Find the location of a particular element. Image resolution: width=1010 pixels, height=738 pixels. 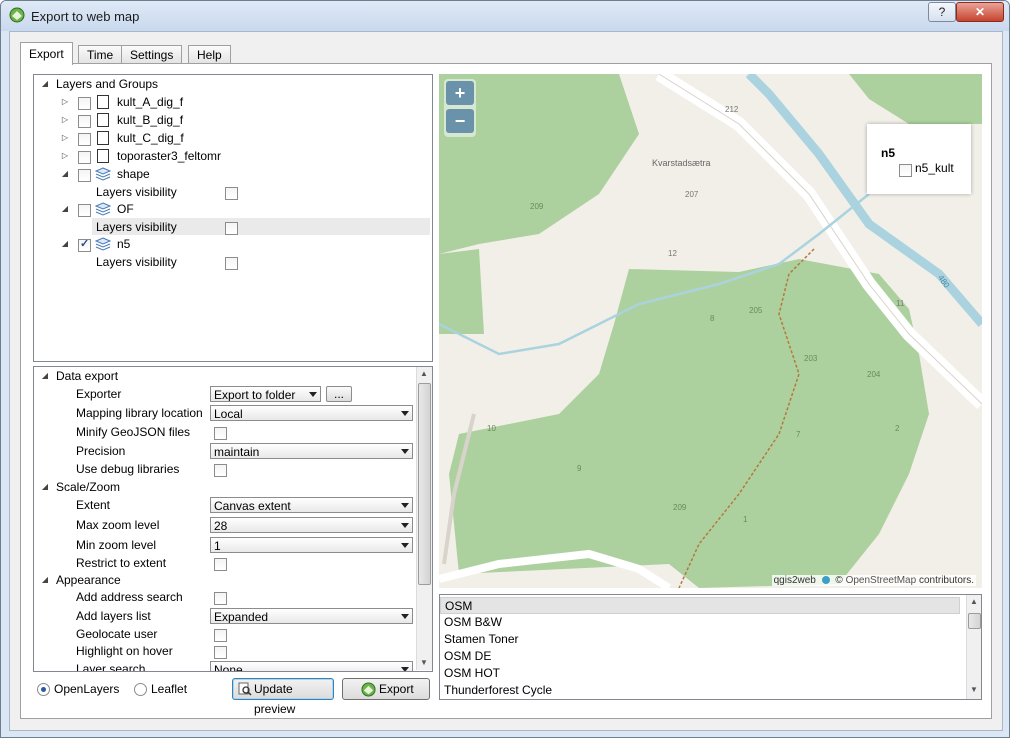

group-label: OF is located at coordinates (125, 209).